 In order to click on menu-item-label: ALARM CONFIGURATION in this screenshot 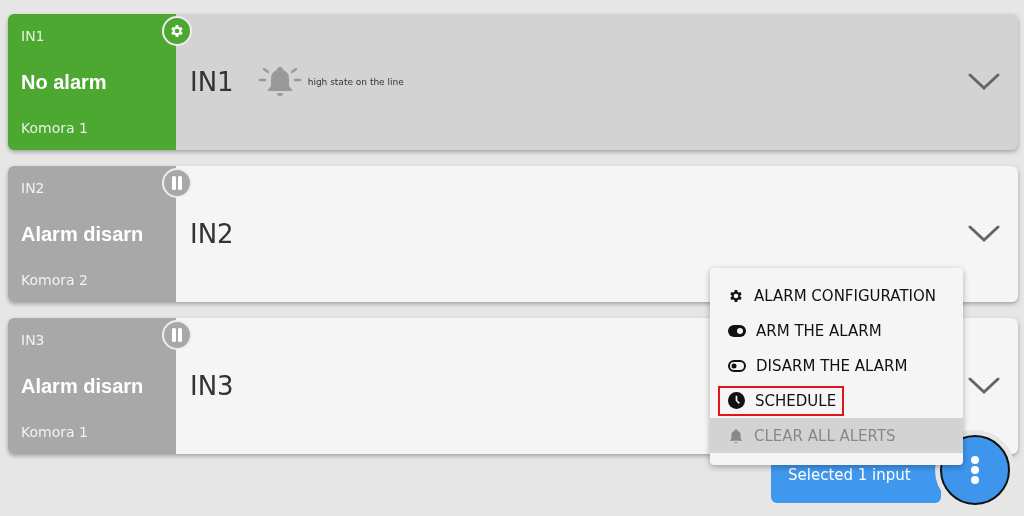, I will do `click(845, 295)`.